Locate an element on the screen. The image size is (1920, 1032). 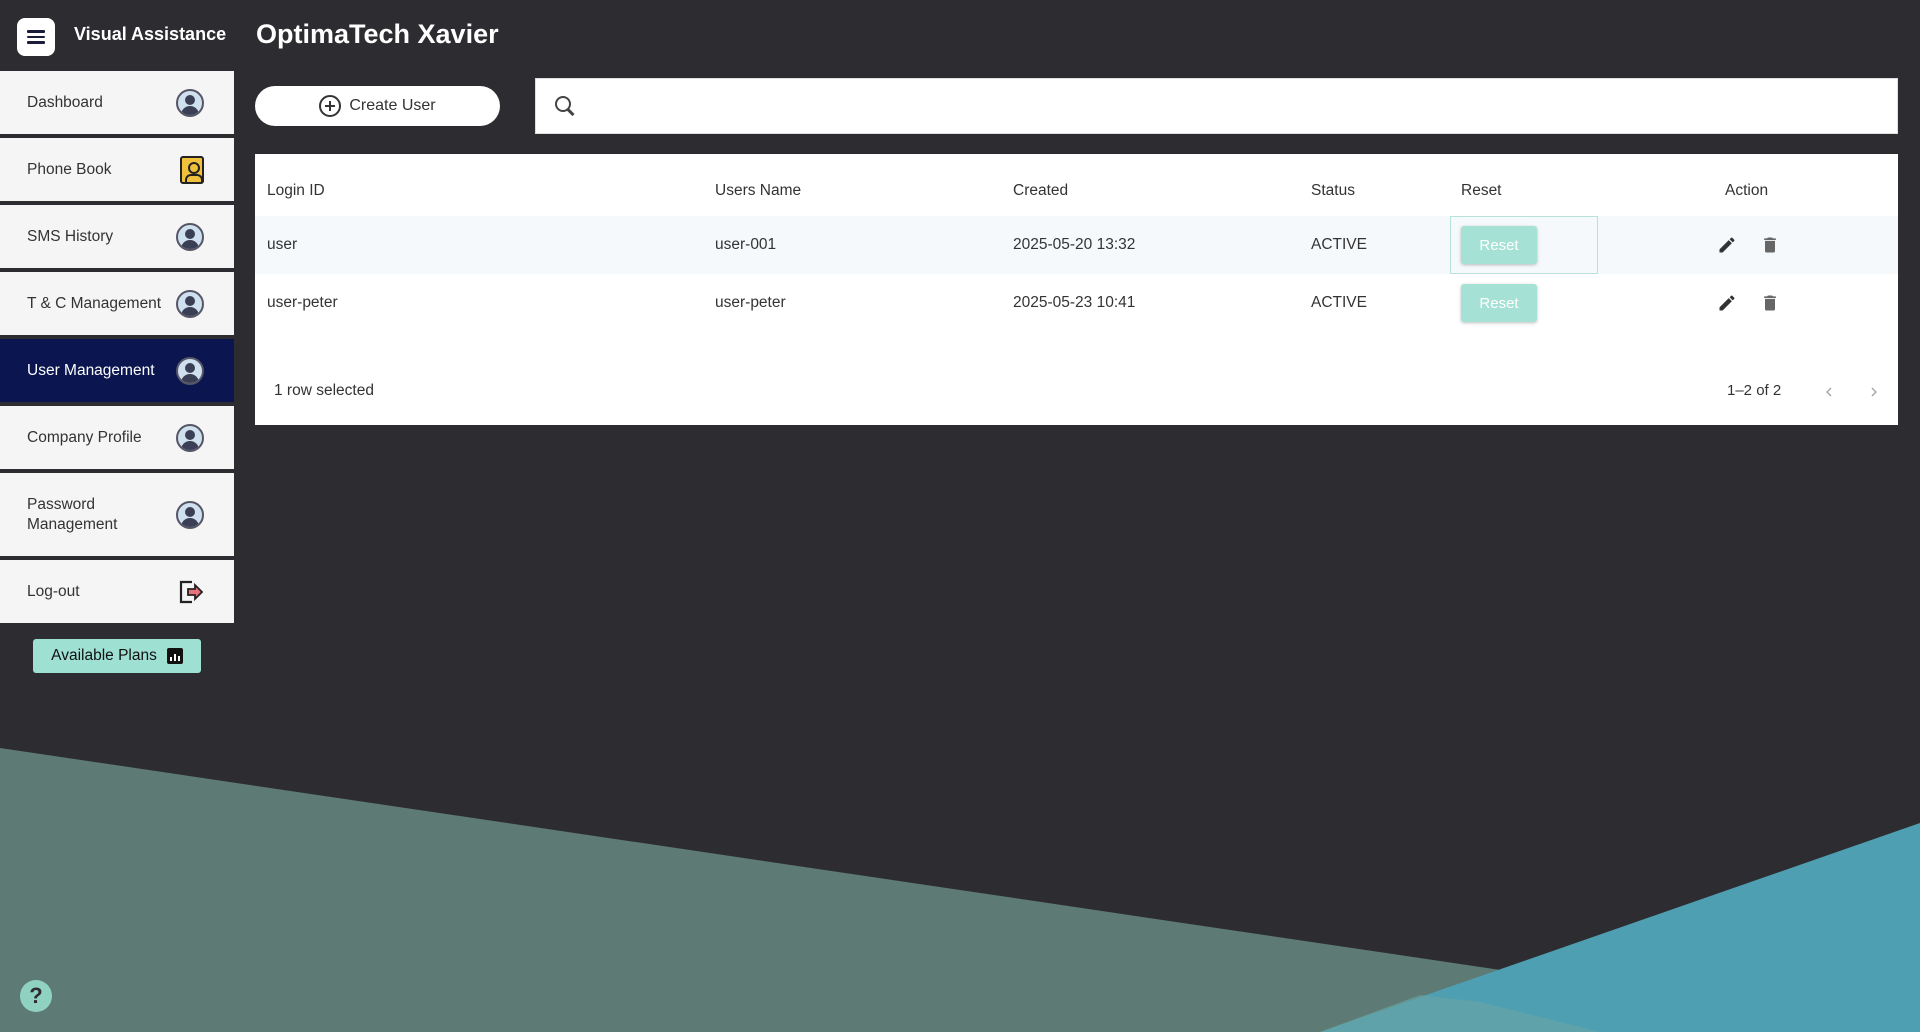
users-name-cell: user-peter is located at coordinates (750, 302).